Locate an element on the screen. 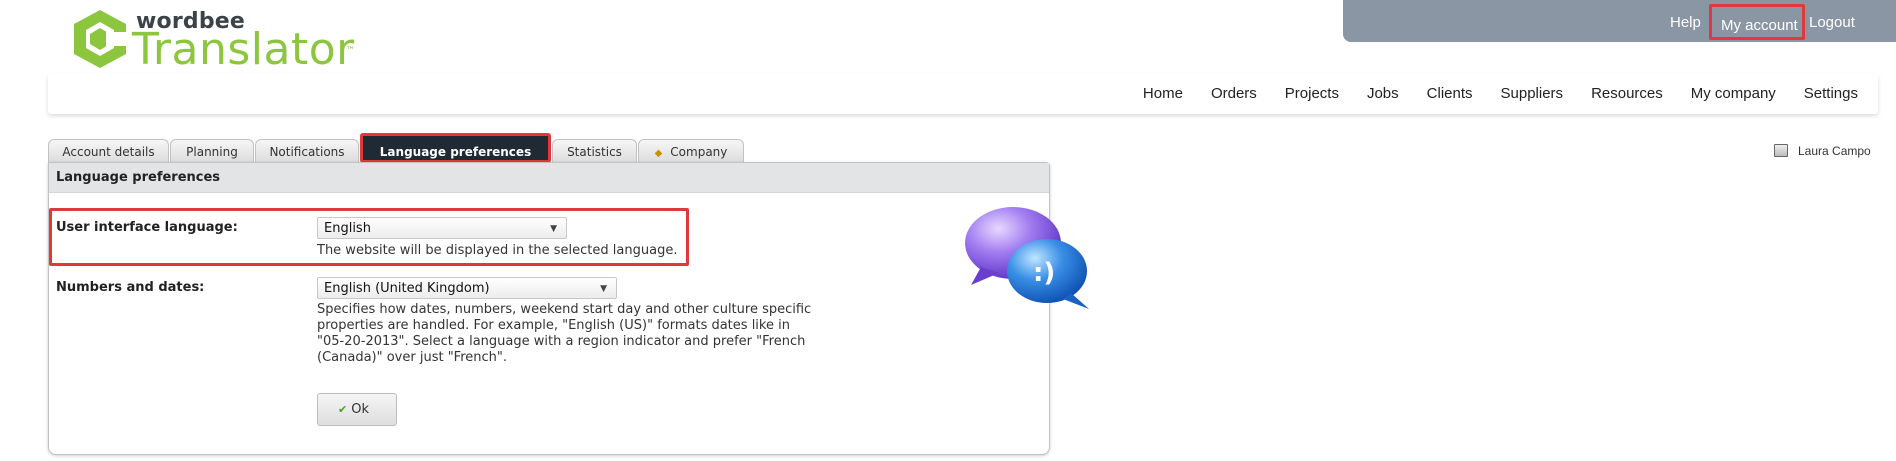  nav-my-company: My company is located at coordinates (1733, 93).